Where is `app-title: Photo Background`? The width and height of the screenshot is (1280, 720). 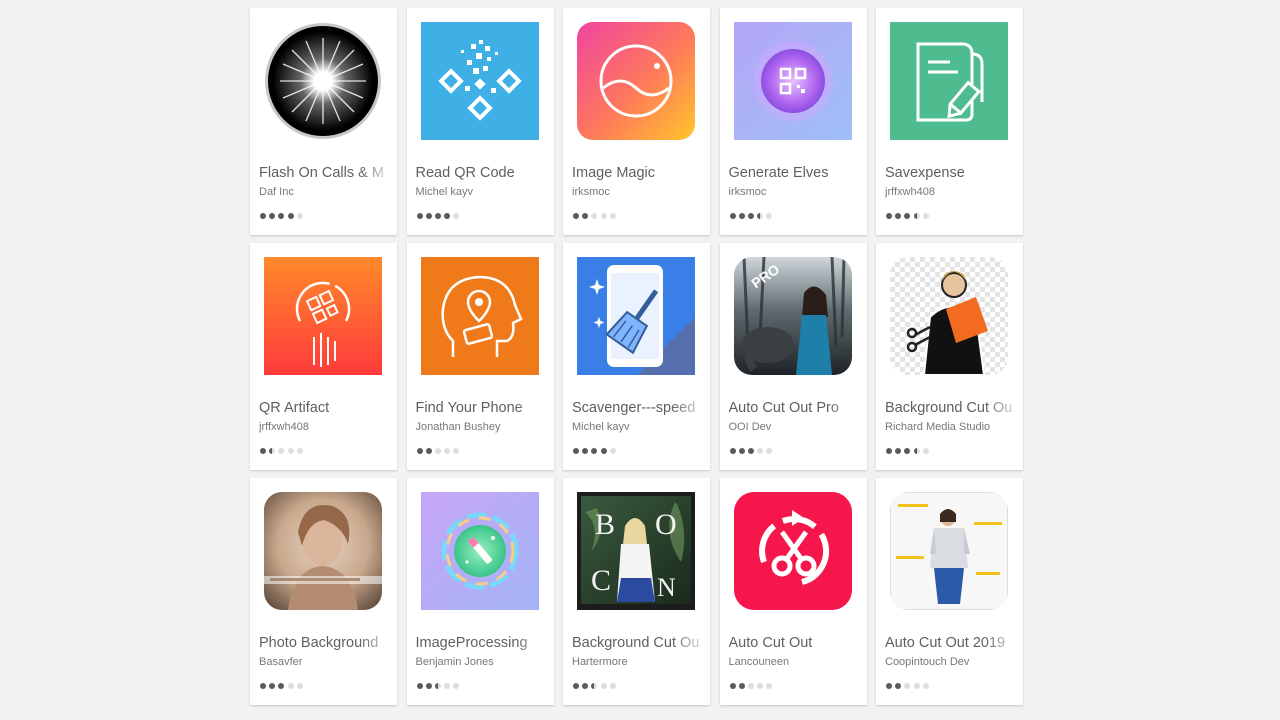
app-title: Photo Background is located at coordinates (328, 643).